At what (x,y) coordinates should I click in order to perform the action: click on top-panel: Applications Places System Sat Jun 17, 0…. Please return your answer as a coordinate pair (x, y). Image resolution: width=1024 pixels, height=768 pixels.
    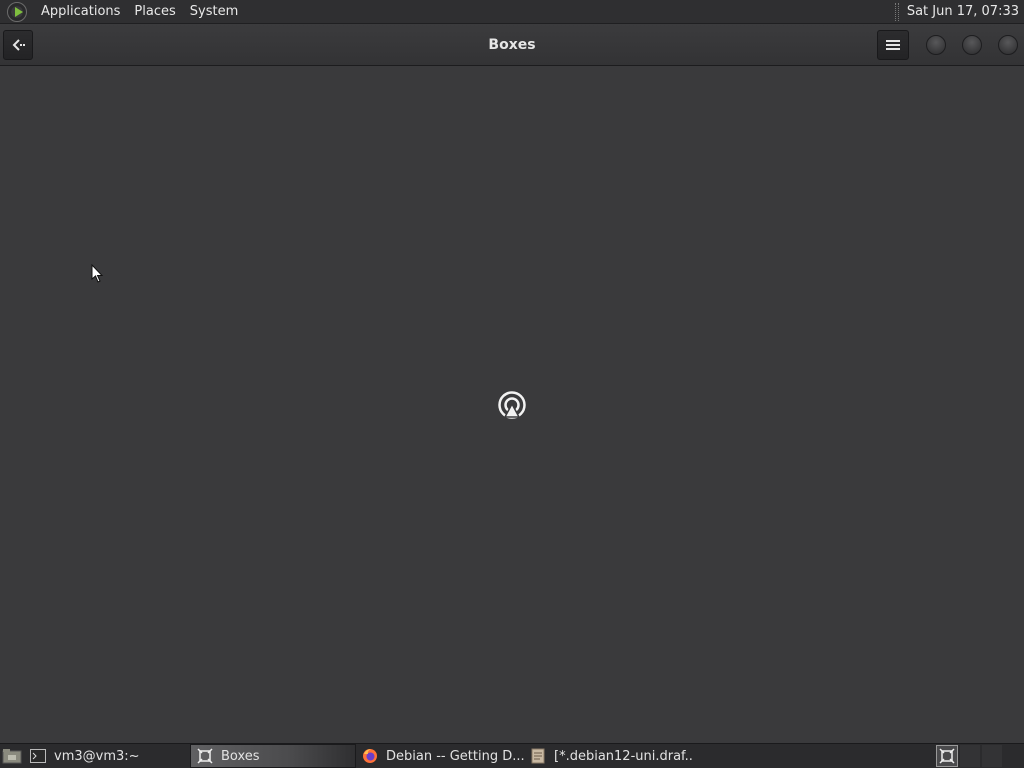
    Looking at the image, I should click on (512, 12).